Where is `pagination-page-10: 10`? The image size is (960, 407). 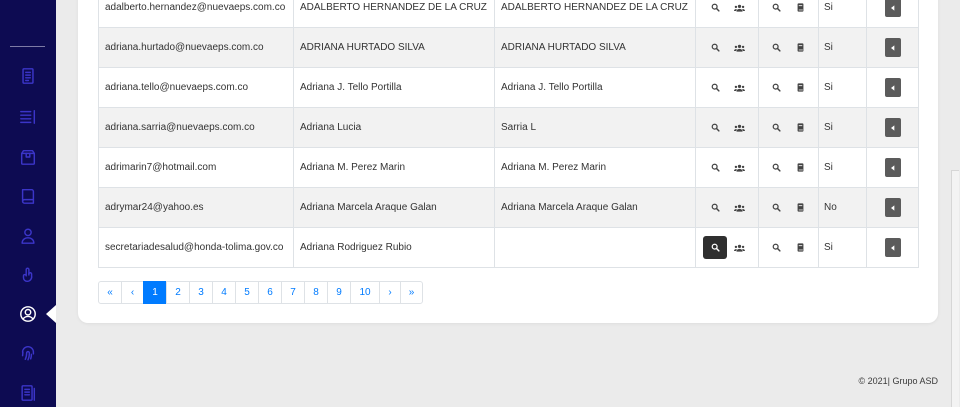 pagination-page-10: 10 is located at coordinates (365, 292).